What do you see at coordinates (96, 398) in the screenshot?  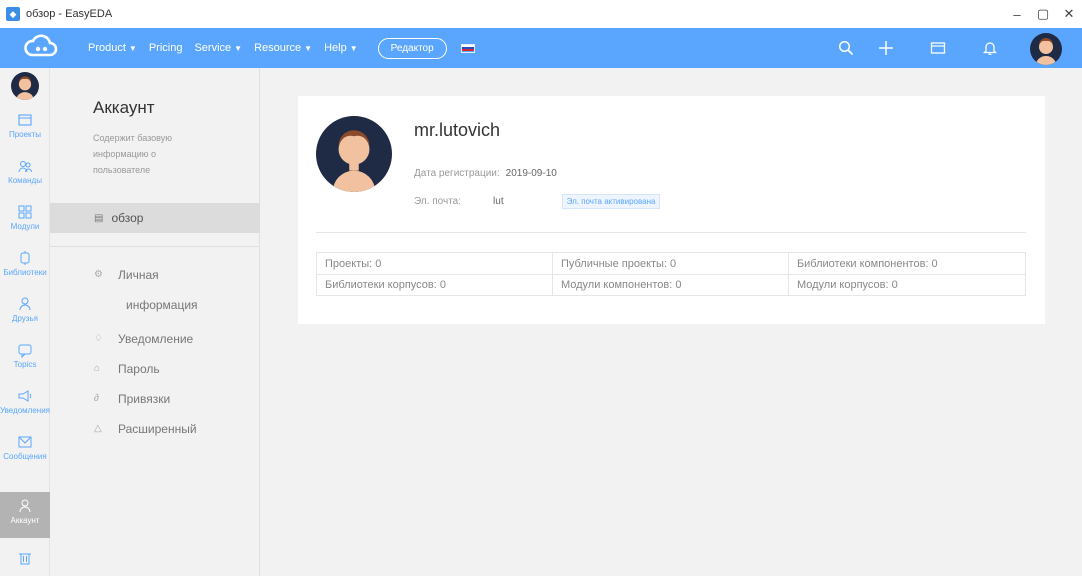 I see `link-icon: ∂` at bounding box center [96, 398].